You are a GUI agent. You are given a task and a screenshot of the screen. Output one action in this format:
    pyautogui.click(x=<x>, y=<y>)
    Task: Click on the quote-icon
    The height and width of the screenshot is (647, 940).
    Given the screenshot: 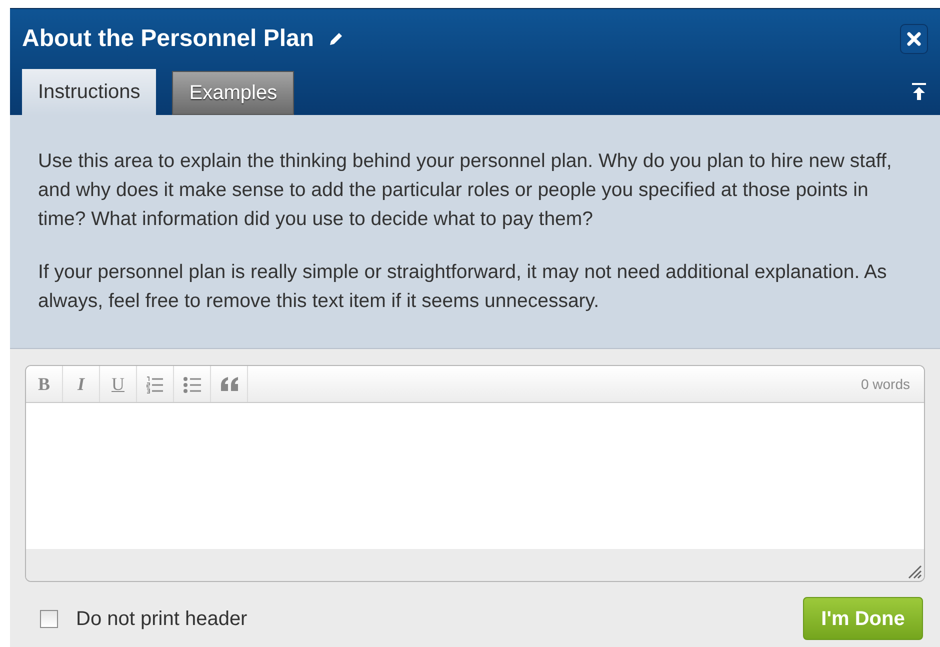 What is the action you would take?
    pyautogui.click(x=229, y=384)
    